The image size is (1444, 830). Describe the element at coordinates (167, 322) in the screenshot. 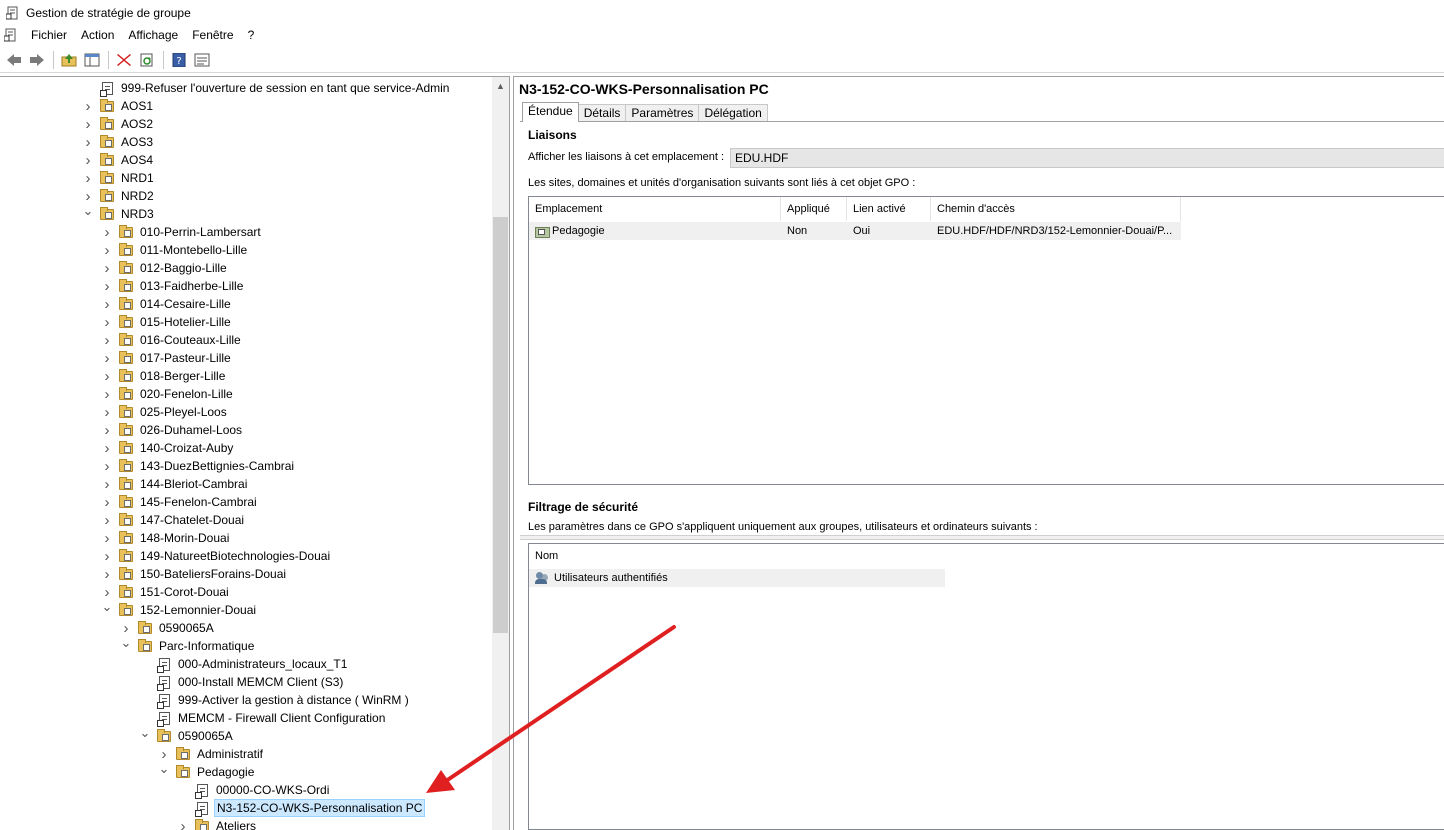

I see `tree-item-ou: › 015-Hotelier-Lille` at that location.